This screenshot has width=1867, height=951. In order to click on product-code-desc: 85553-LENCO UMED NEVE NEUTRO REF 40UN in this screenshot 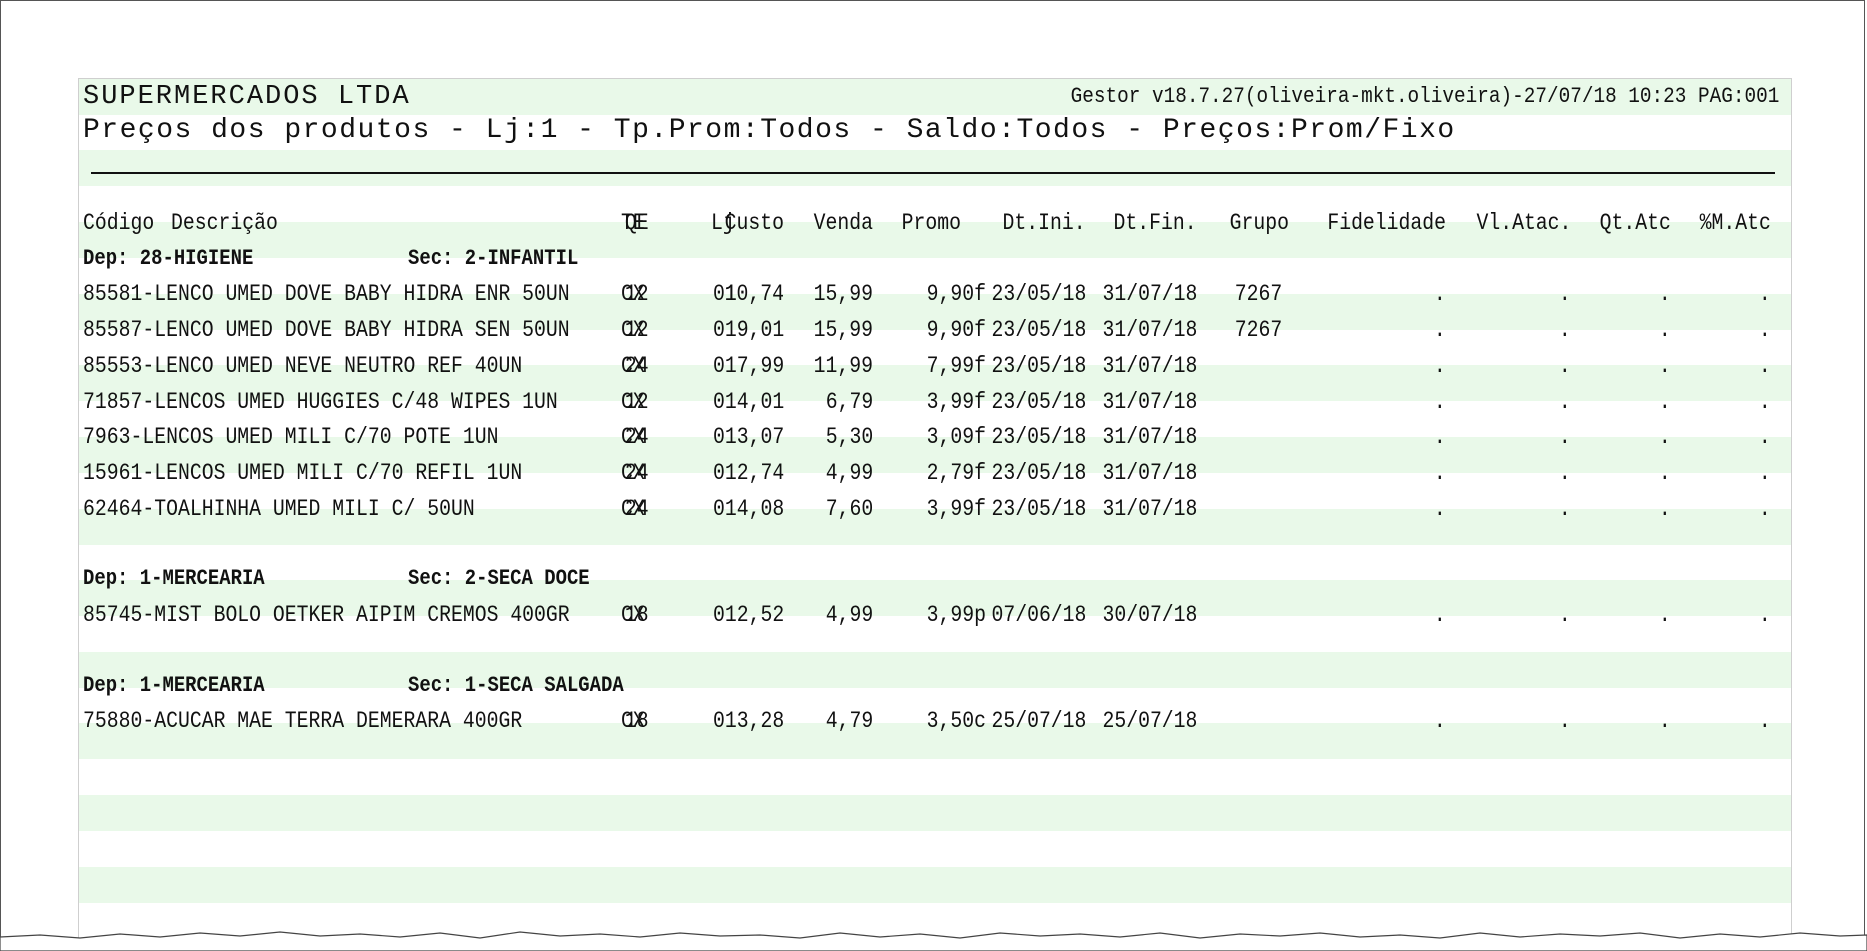, I will do `click(303, 366)`.